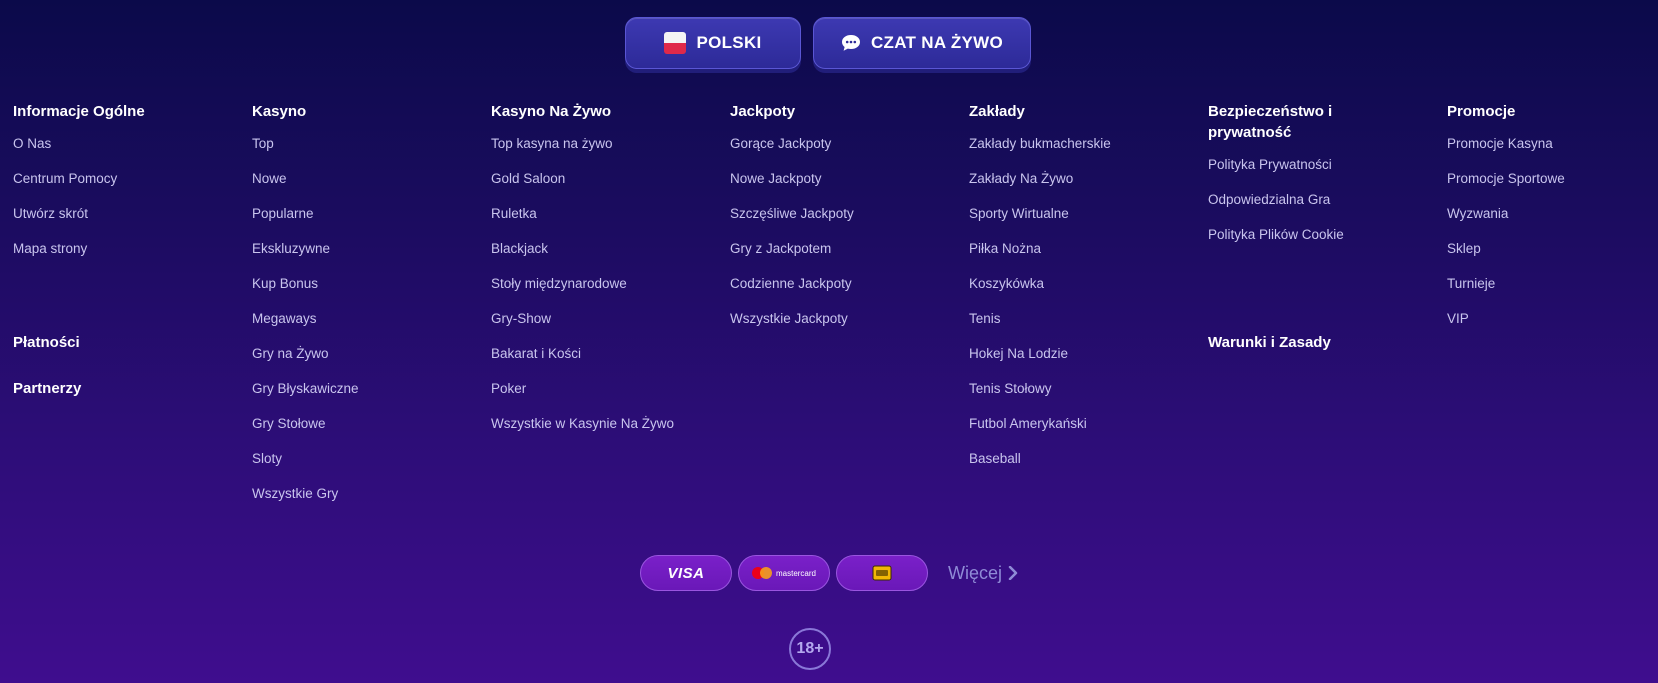 The width and height of the screenshot is (1658, 683). I want to click on partners-title: Partnerzy, so click(47, 388).